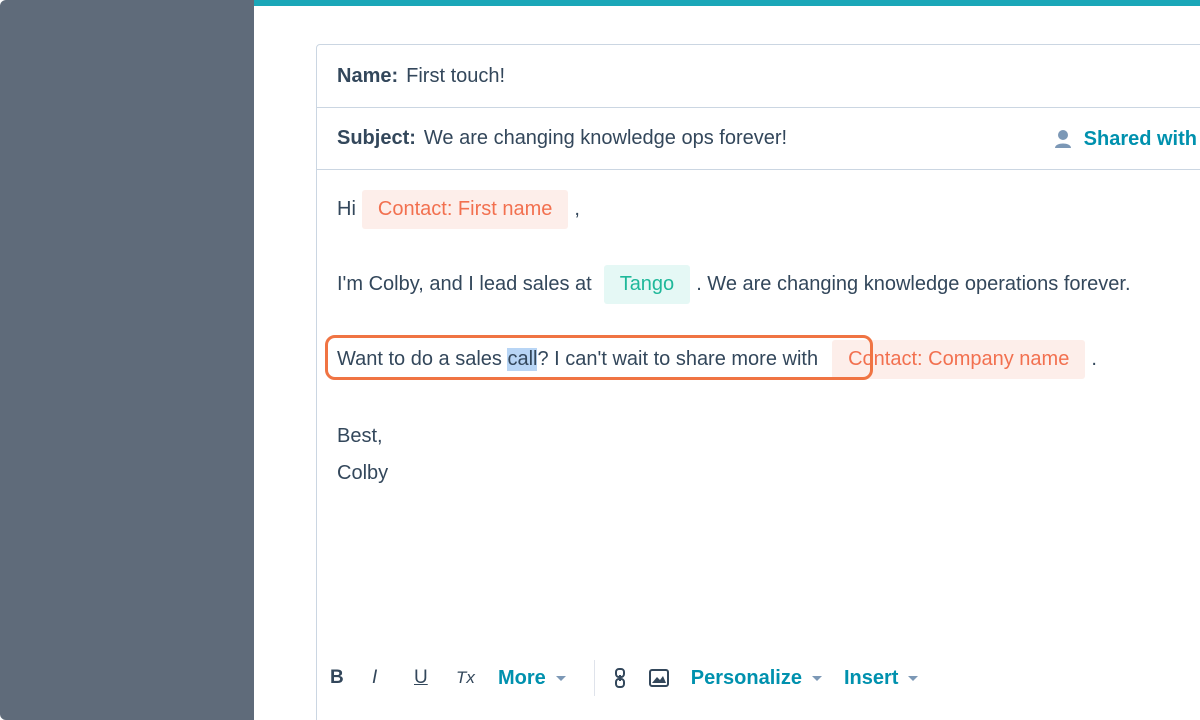  What do you see at coordinates (424, 678) in the screenshot?
I see `underline-button: U` at bounding box center [424, 678].